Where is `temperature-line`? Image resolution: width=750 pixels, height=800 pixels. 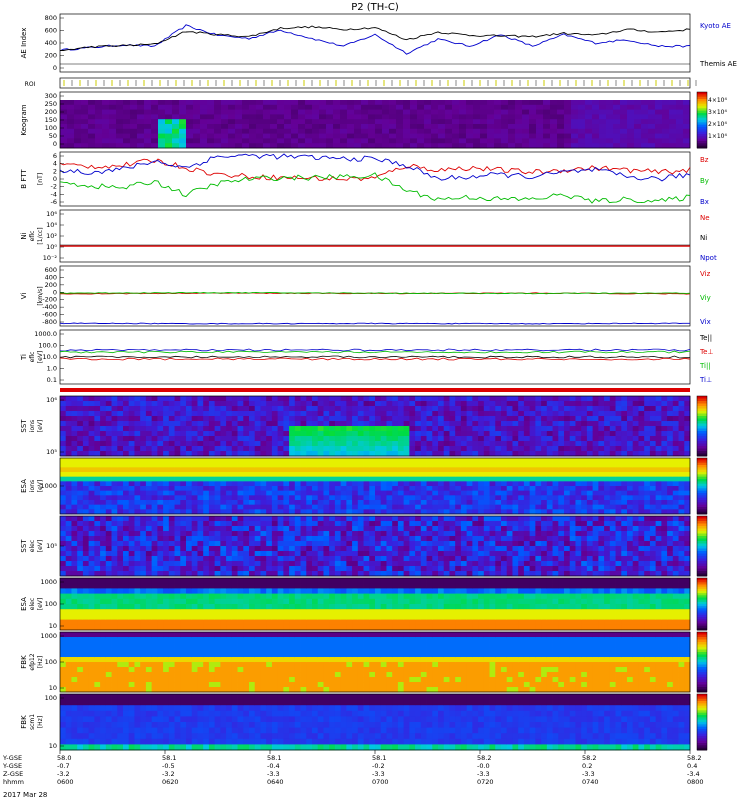 temperature-line is located at coordinates (374, 357).